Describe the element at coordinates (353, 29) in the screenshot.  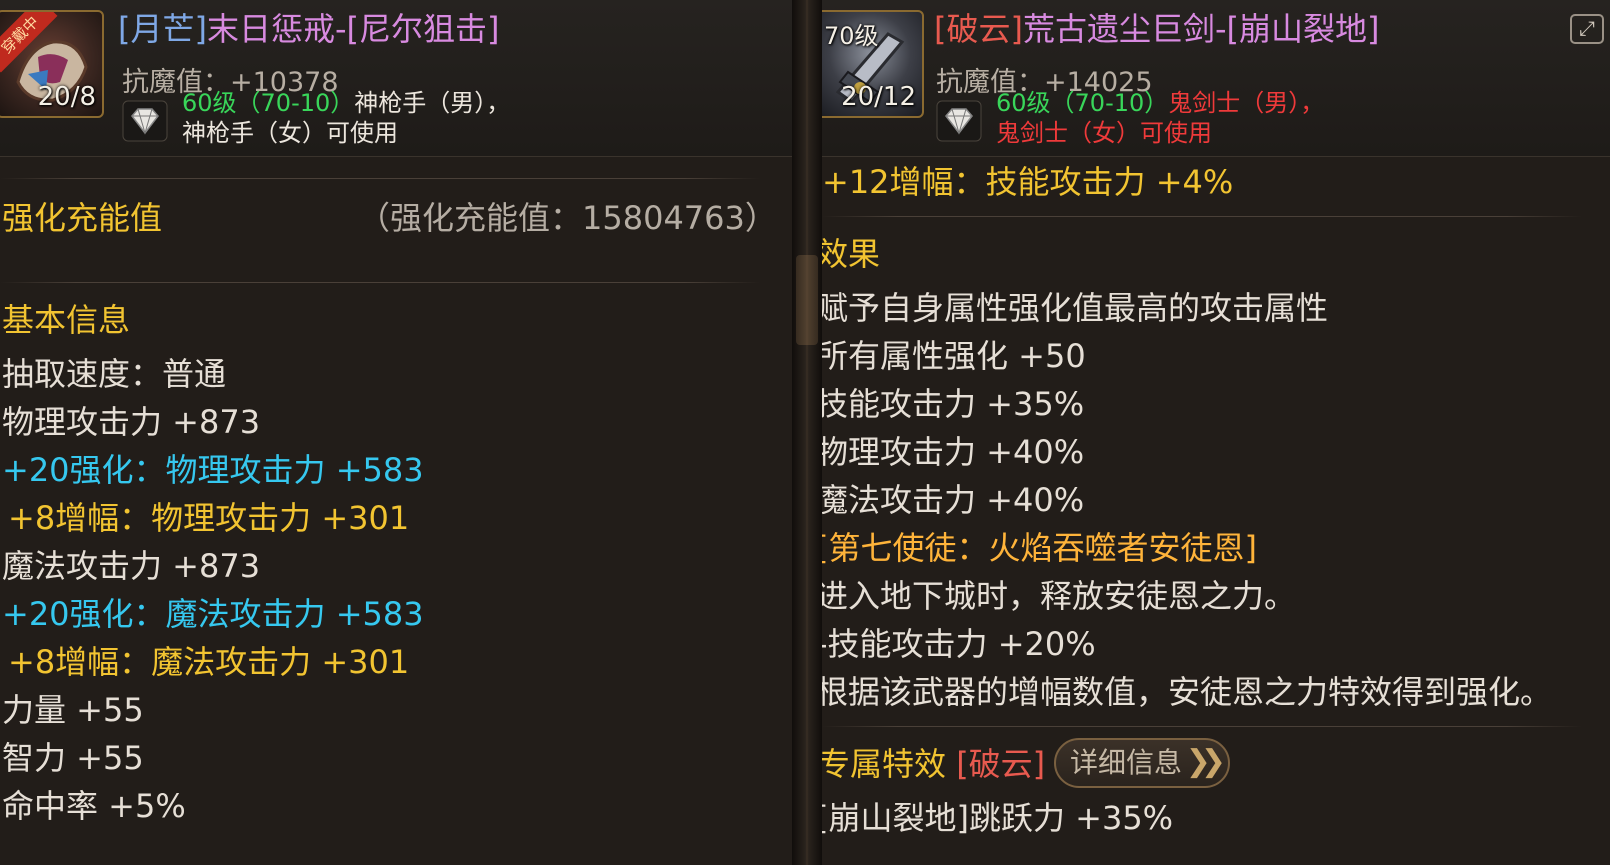
I see `left-title-main: 末日惩戒-[尼尔狙击]` at that location.